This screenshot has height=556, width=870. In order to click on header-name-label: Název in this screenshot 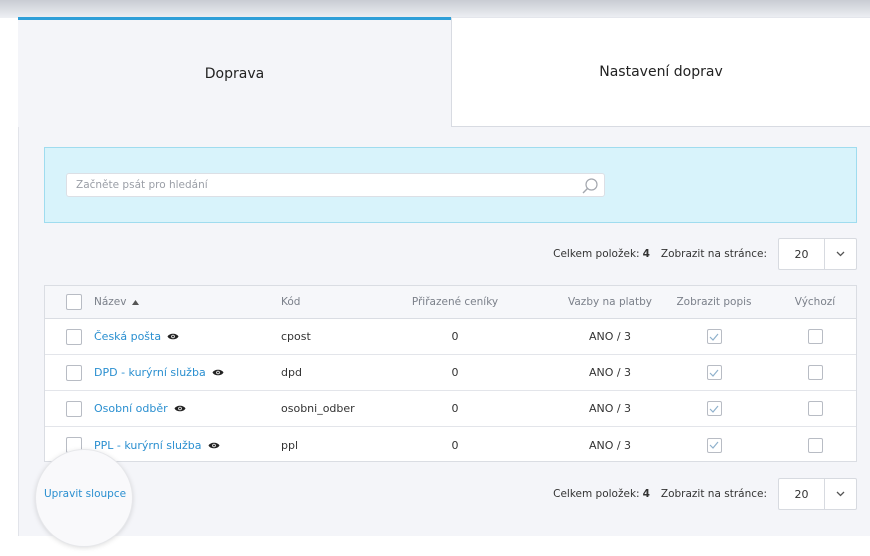, I will do `click(110, 302)`.